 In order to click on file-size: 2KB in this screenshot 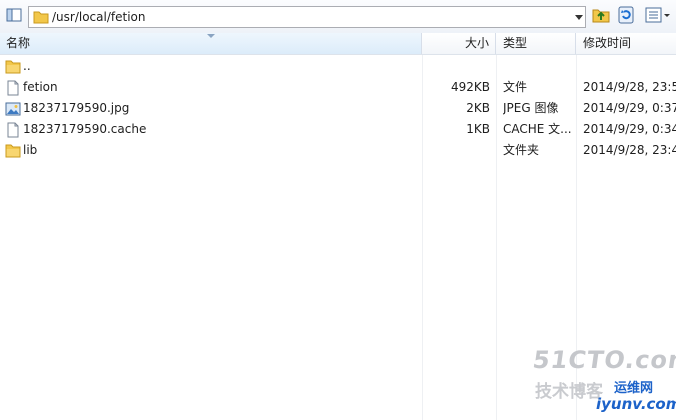, I will do `click(478, 108)`.